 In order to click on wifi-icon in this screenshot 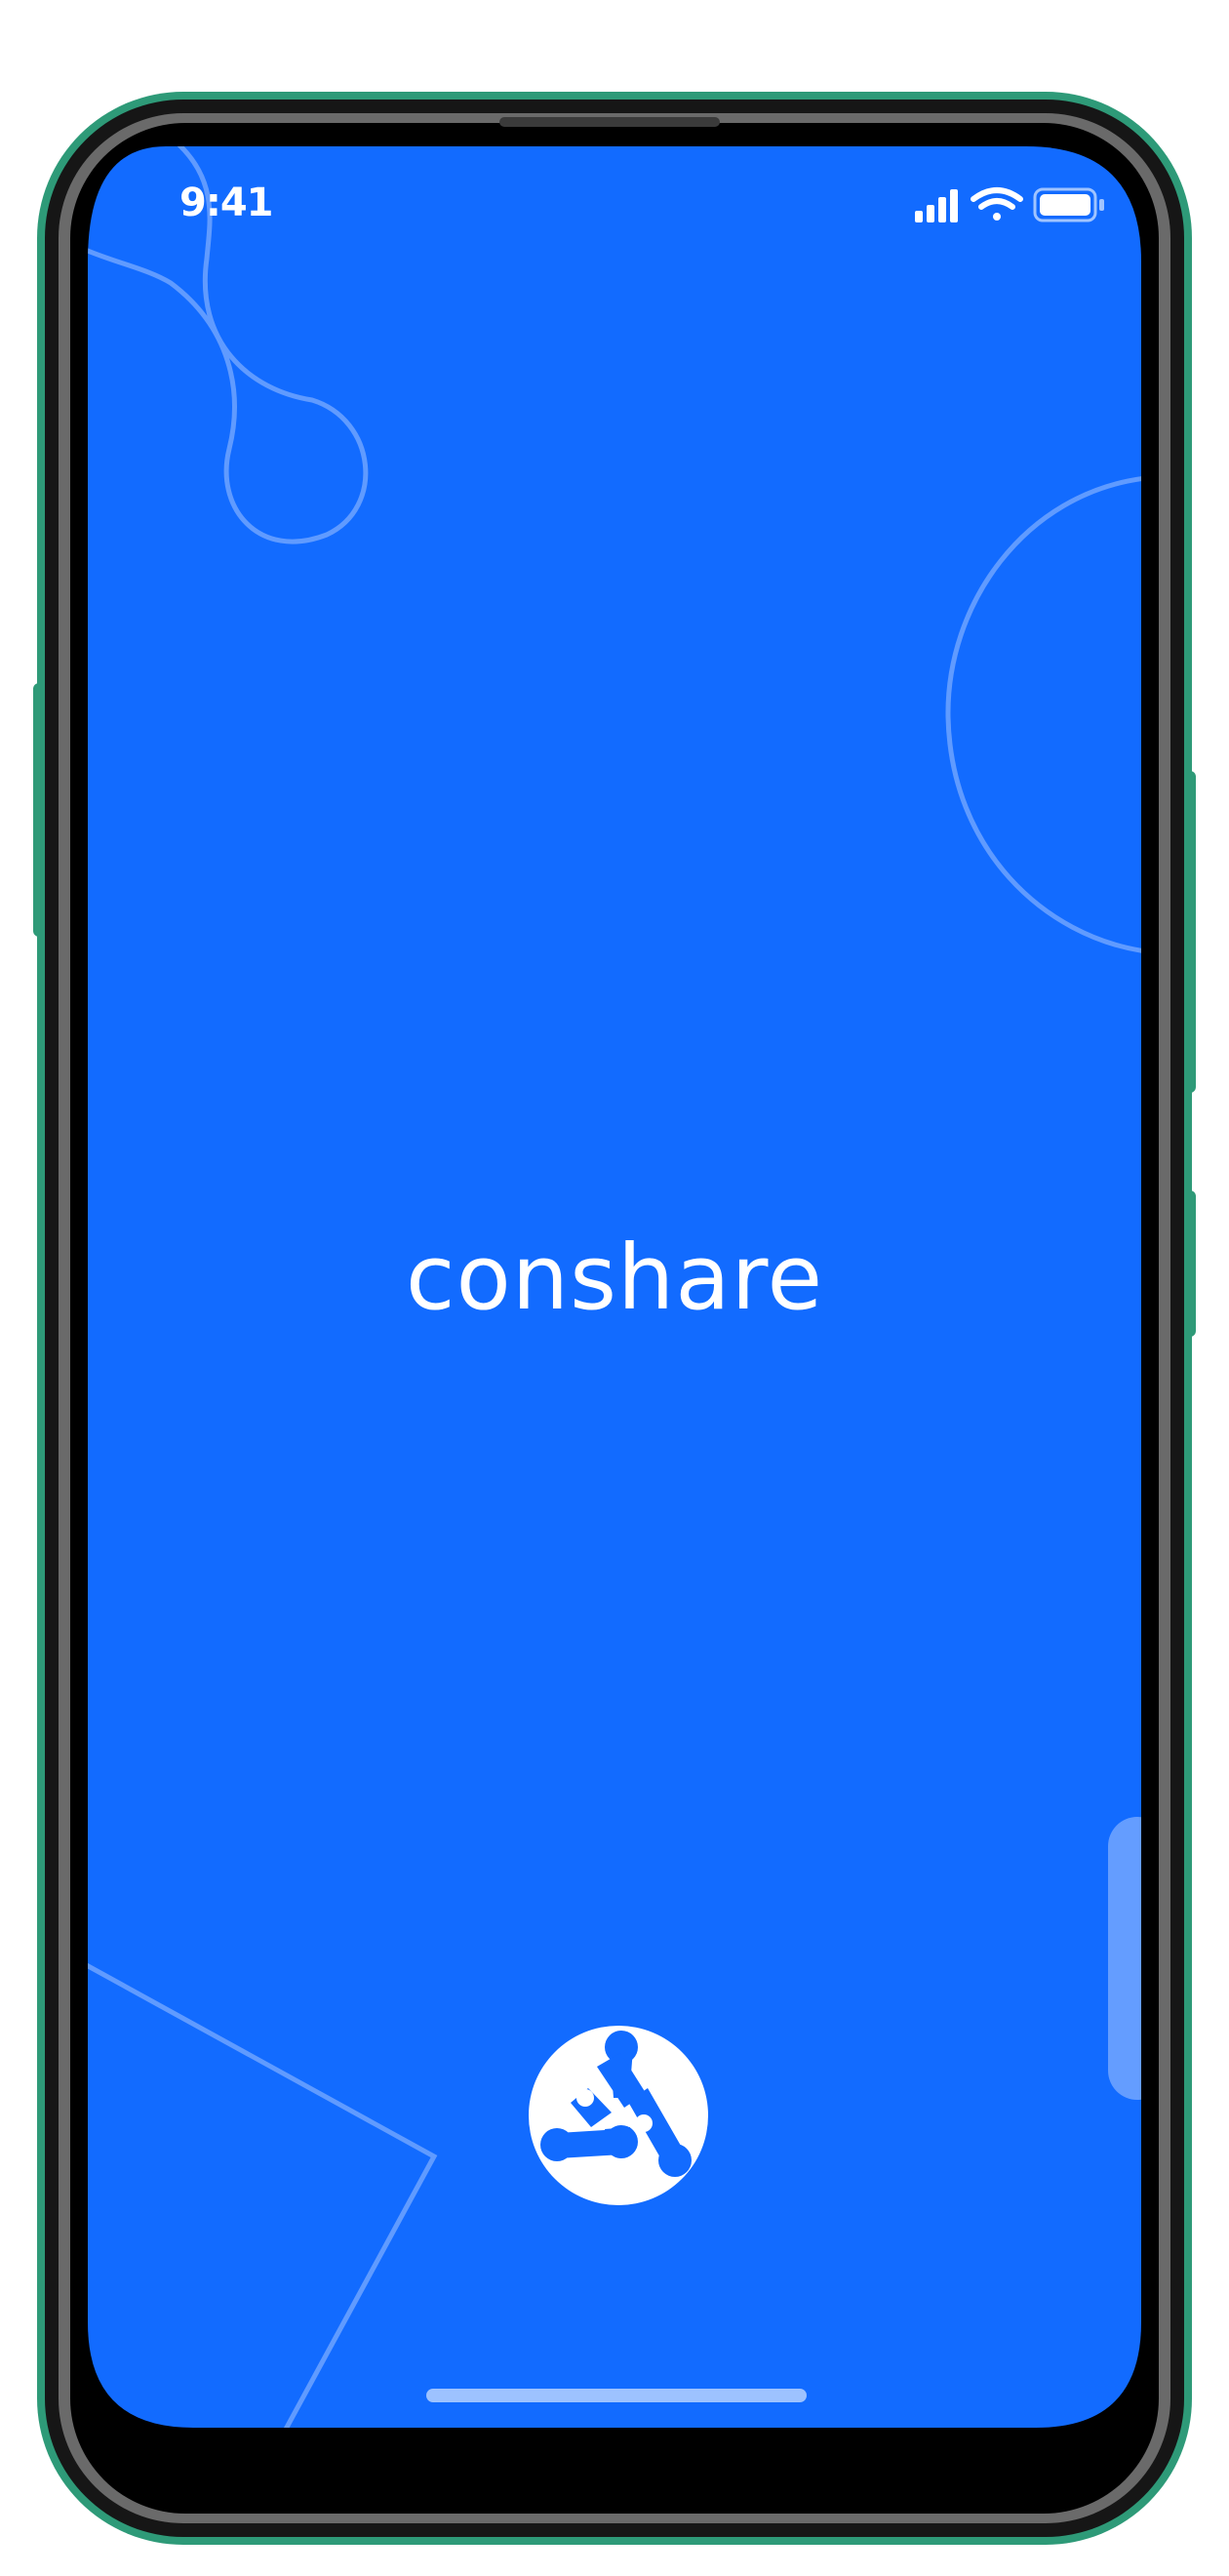, I will do `click(997, 204)`.